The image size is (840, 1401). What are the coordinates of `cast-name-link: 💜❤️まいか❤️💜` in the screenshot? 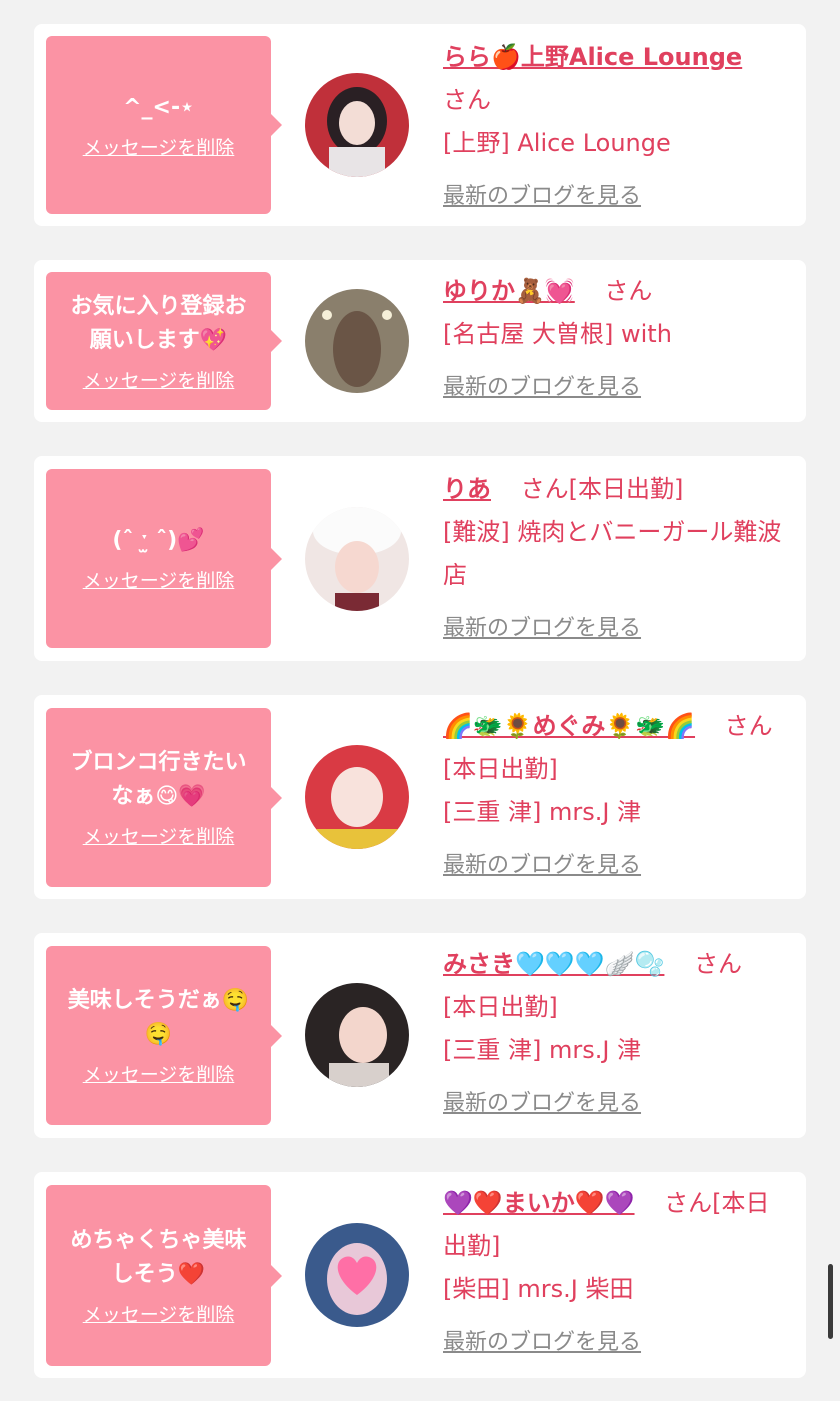 It's located at (539, 1203).